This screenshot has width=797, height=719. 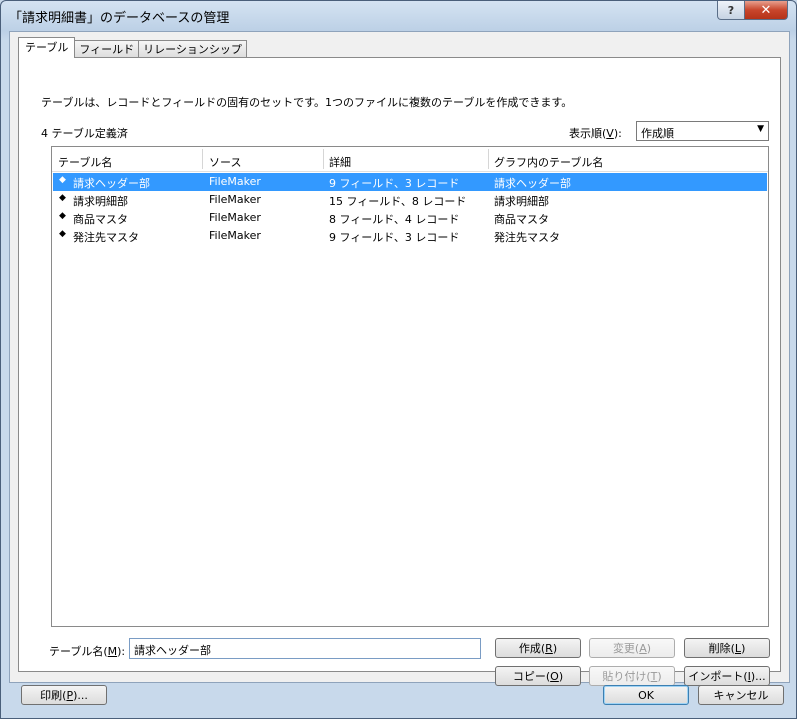 I want to click on table-name-value: 請求ヘッダー部, so click(x=172, y=650).